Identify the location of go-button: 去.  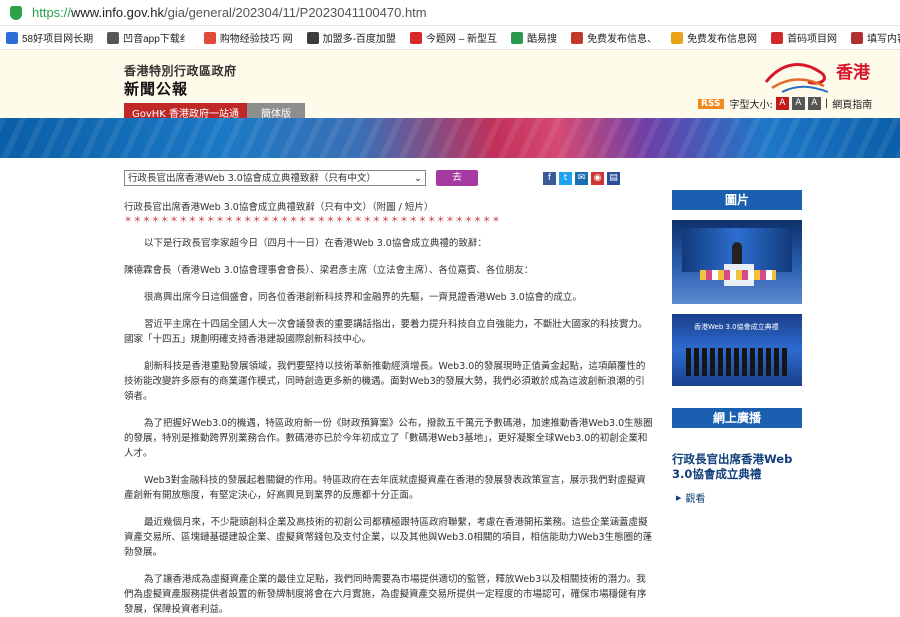
(457, 178).